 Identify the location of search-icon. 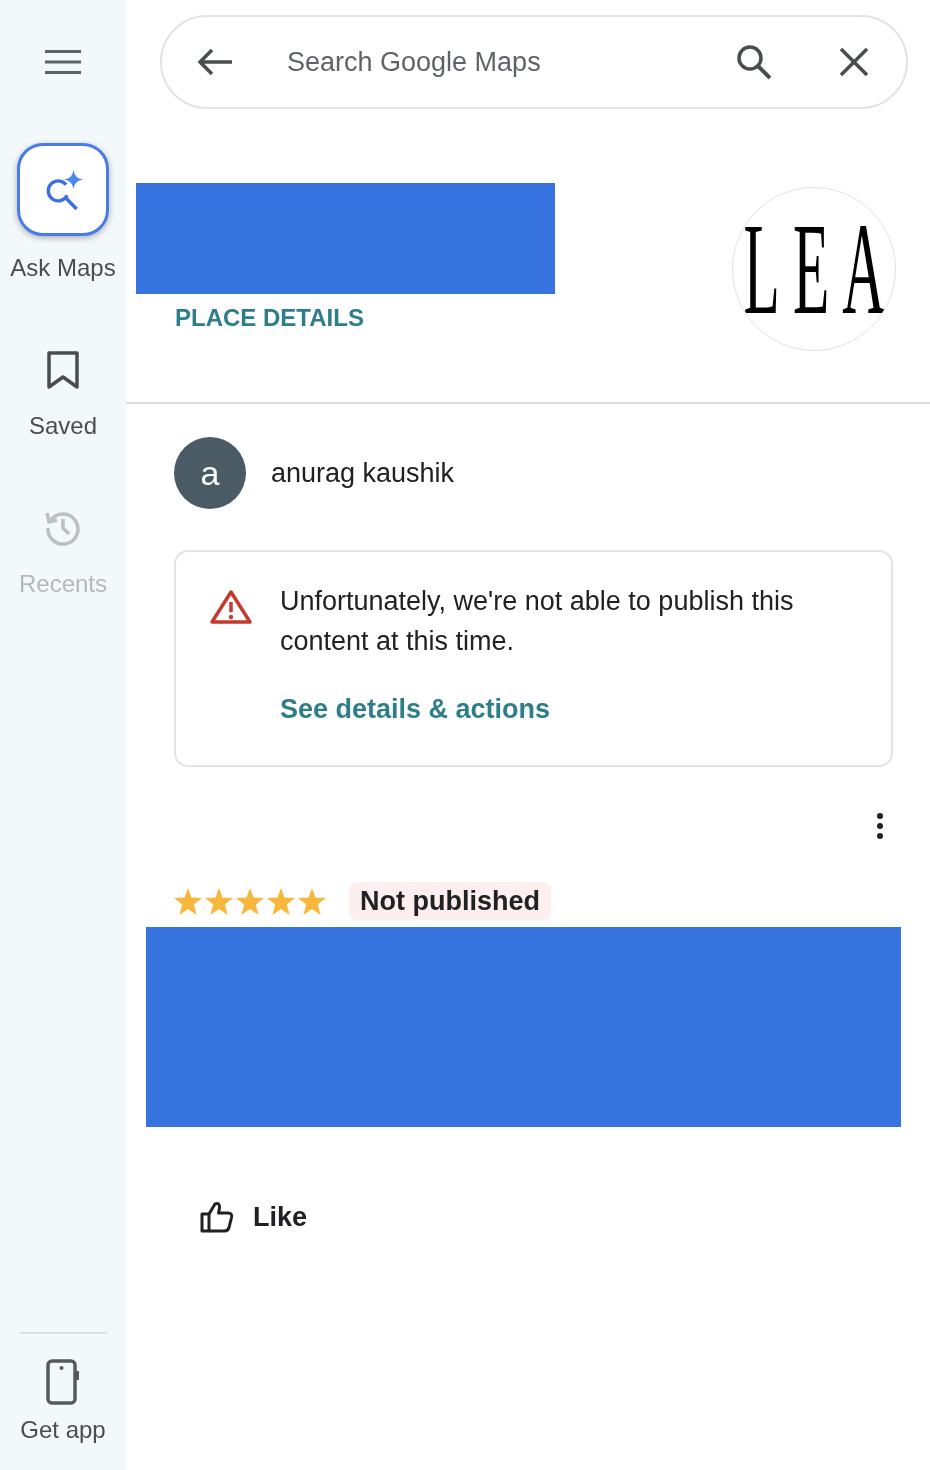
(754, 62).